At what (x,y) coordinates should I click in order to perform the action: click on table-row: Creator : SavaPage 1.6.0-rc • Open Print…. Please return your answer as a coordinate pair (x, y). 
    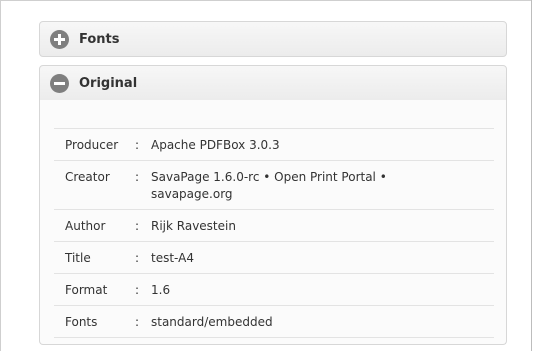
    Looking at the image, I should click on (274, 185).